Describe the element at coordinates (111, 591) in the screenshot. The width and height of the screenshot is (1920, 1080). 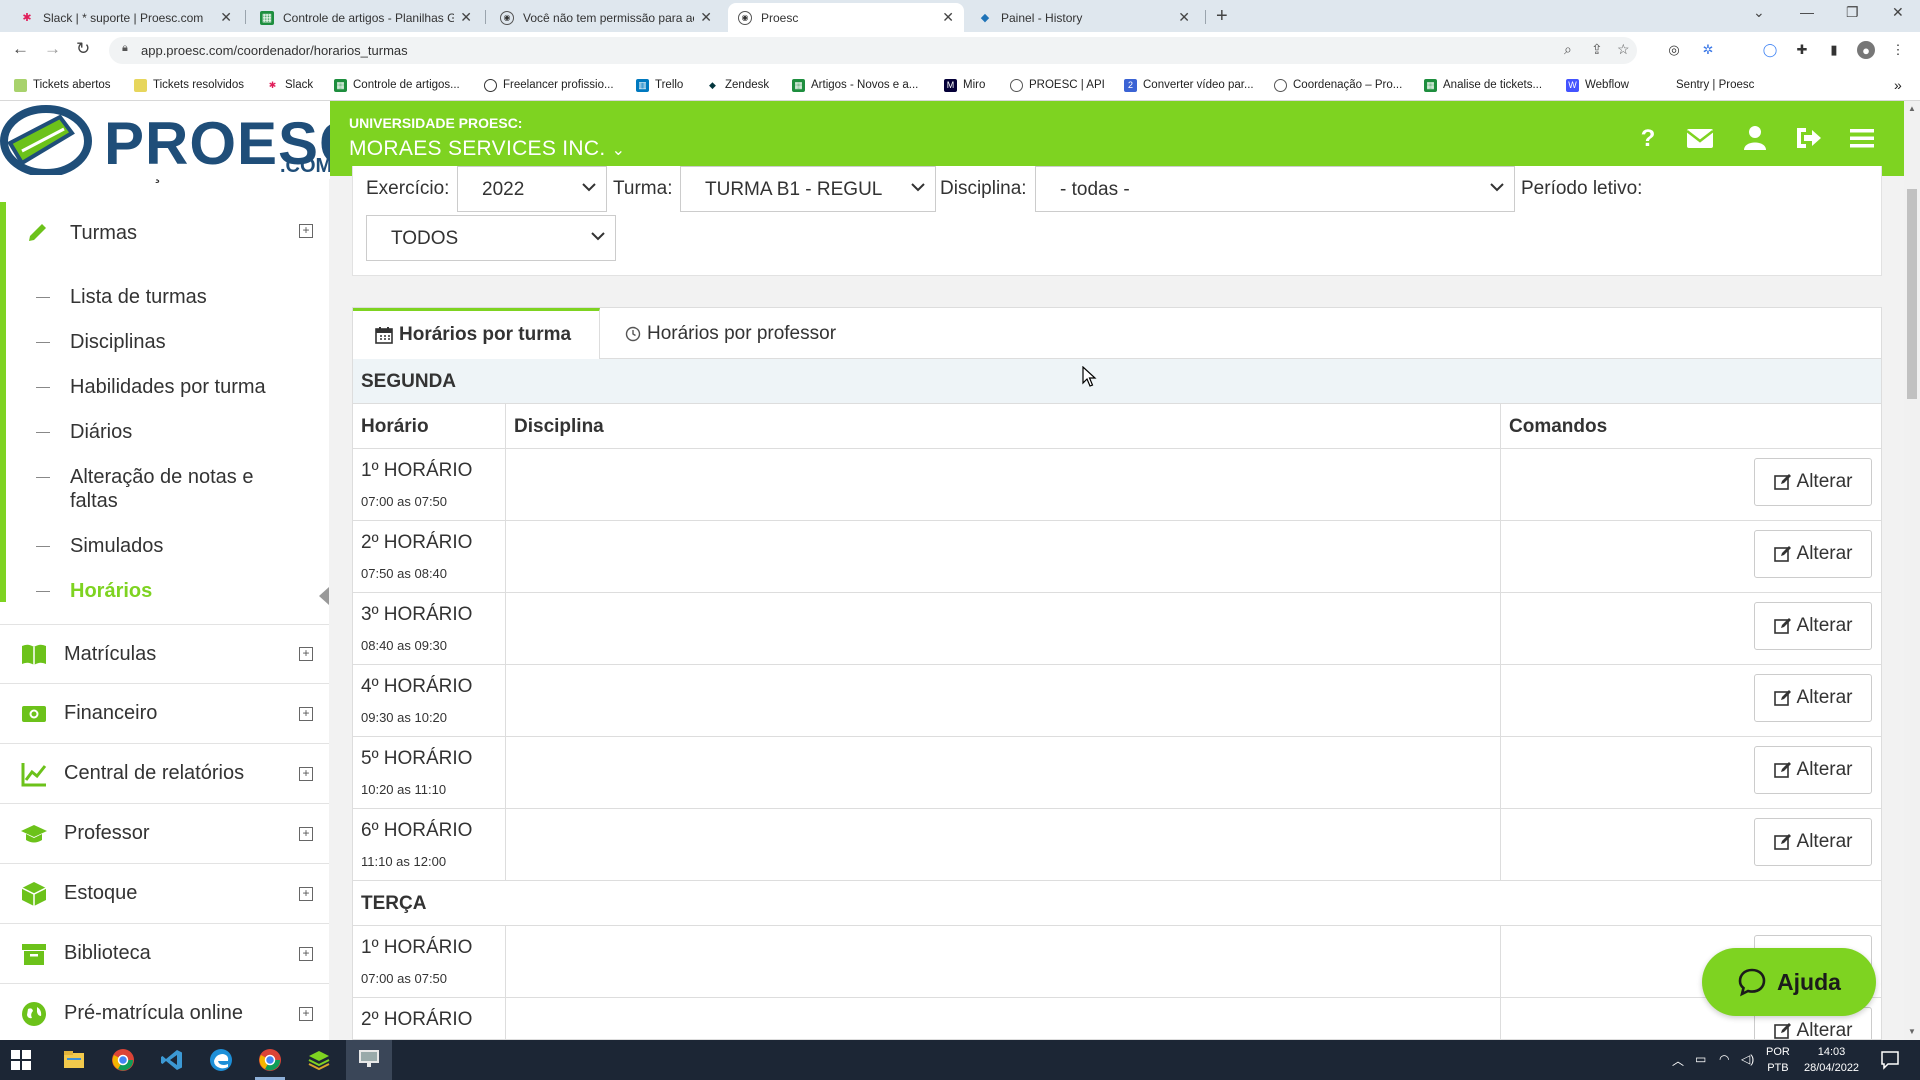
I see `sidebar-subitem-horarios: Horários` at that location.